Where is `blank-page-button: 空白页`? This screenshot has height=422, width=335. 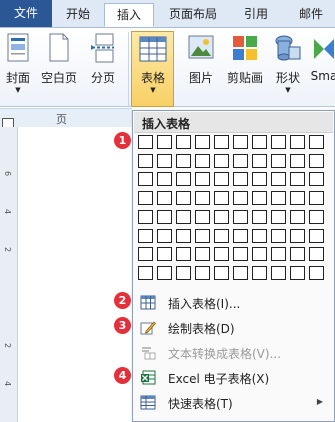
blank-page-button: 空白页 is located at coordinates (59, 59).